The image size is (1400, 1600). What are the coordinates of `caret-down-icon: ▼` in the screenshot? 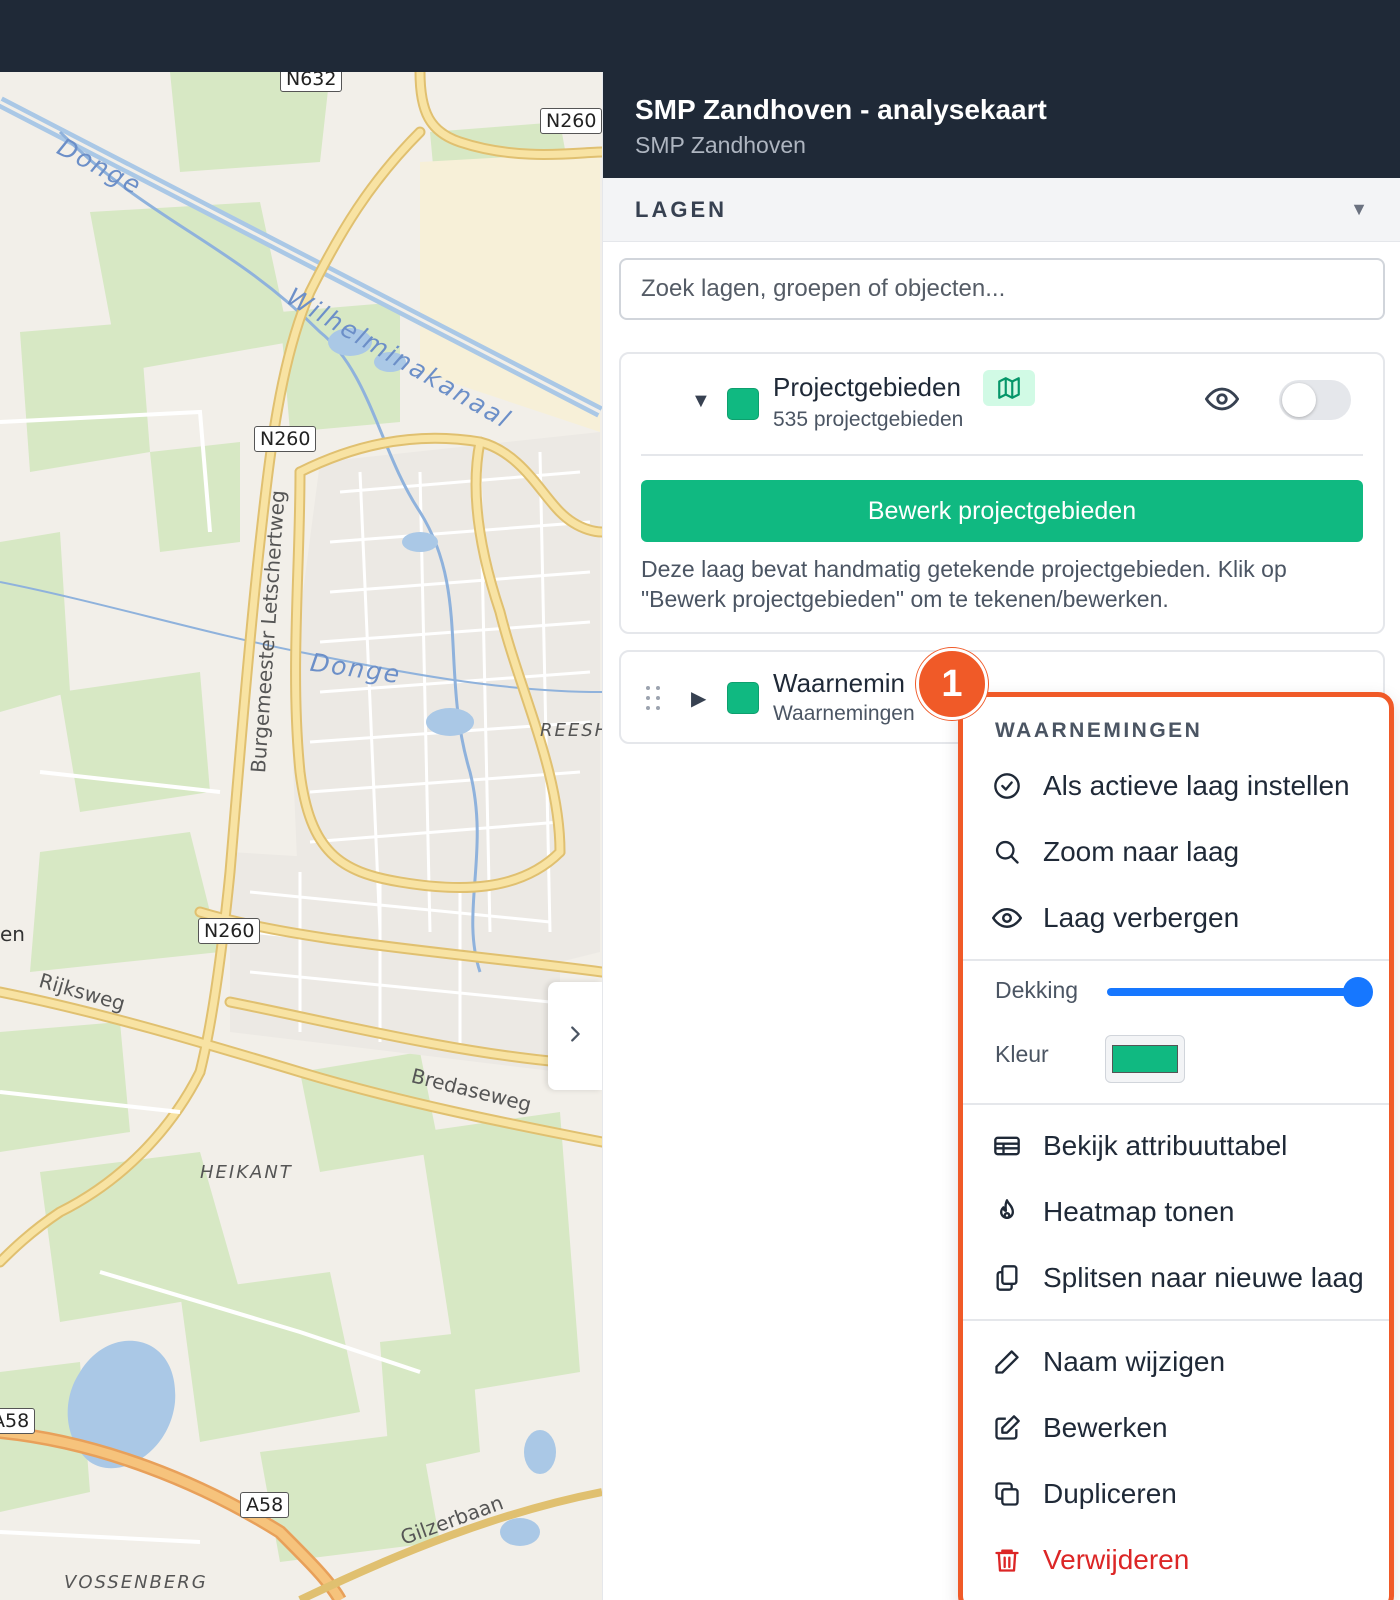 It's located at (1359, 209).